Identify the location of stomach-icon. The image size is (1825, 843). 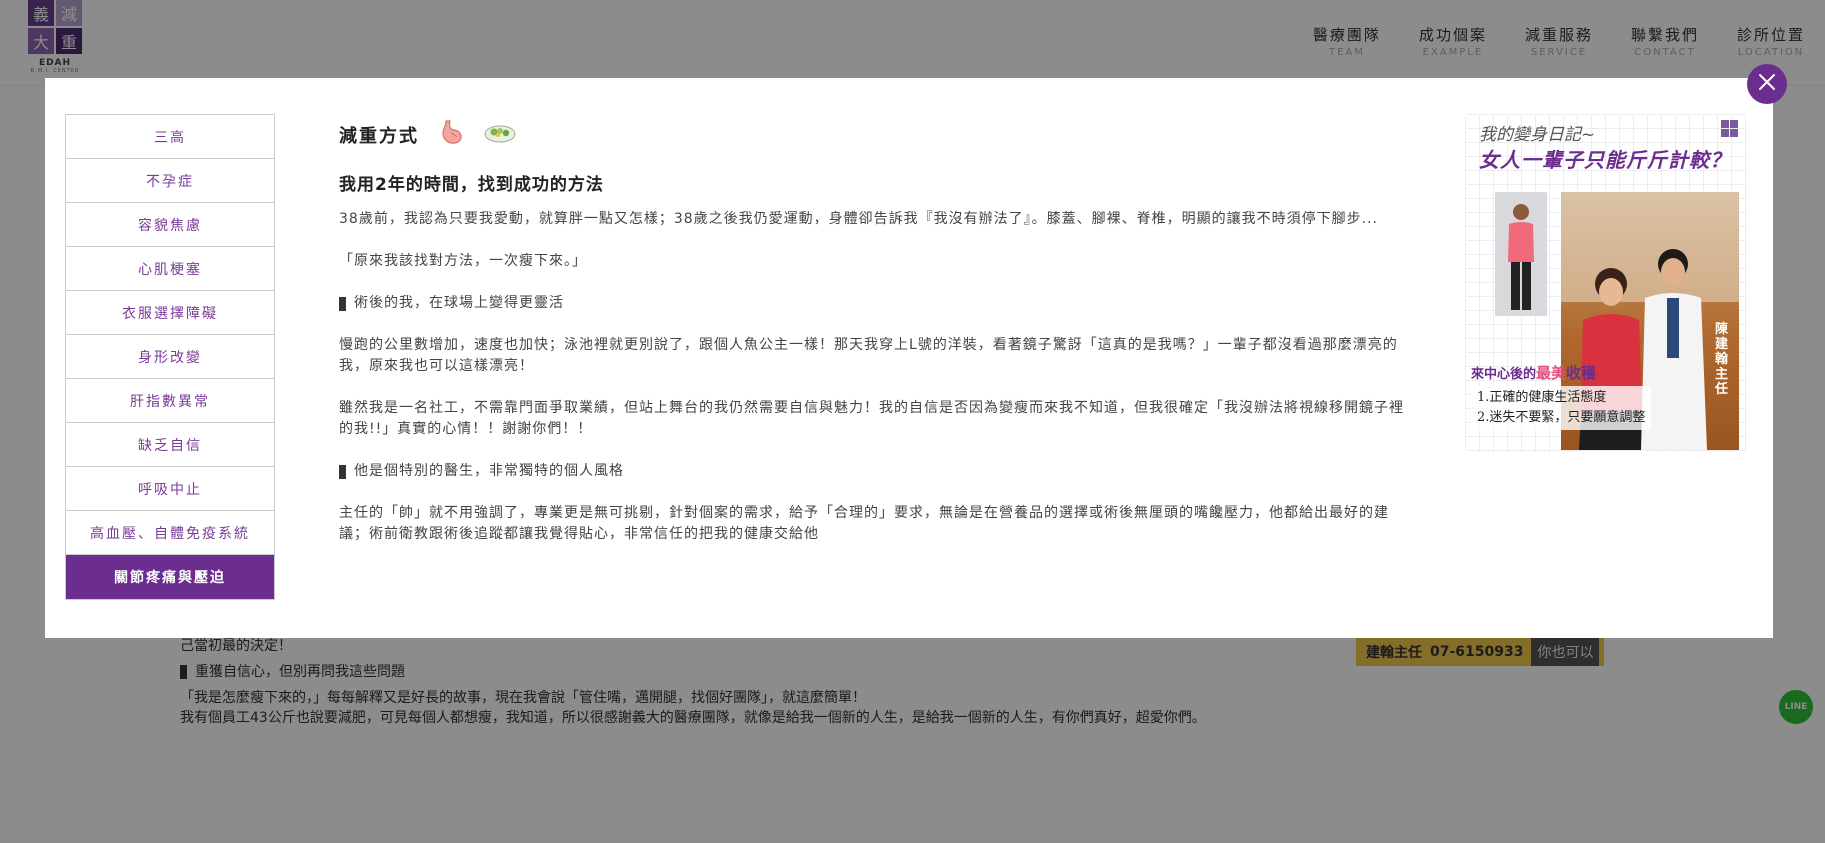
(451, 135).